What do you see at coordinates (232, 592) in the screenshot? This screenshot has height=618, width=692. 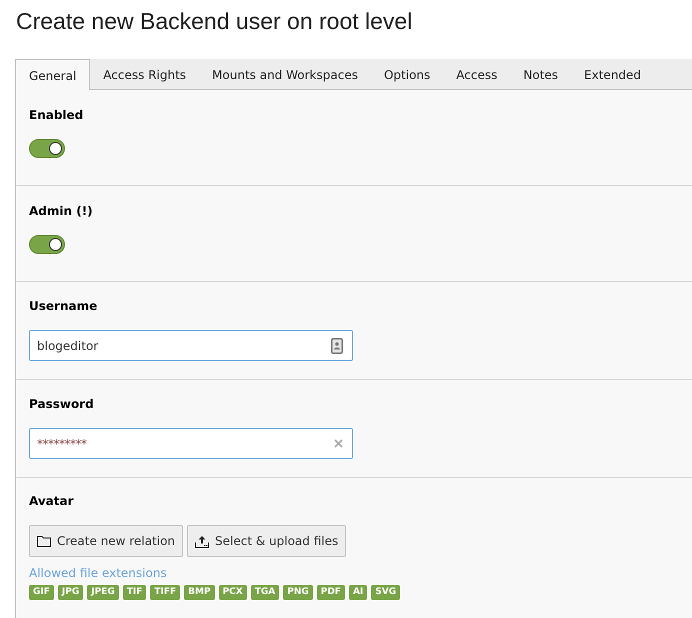 I see `file-extension-badge: PCX` at bounding box center [232, 592].